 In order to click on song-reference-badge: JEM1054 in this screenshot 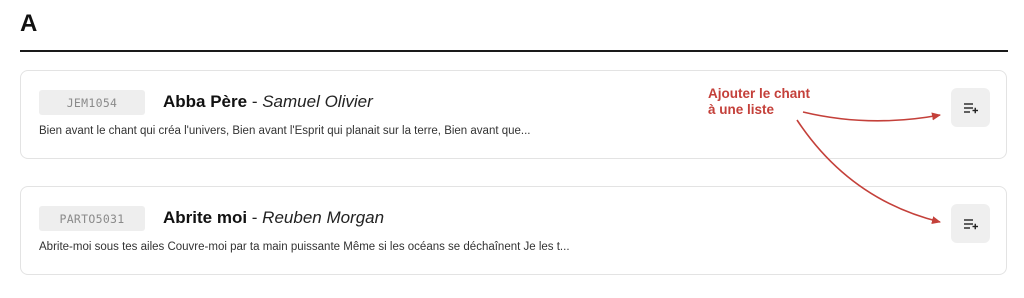, I will do `click(92, 102)`.